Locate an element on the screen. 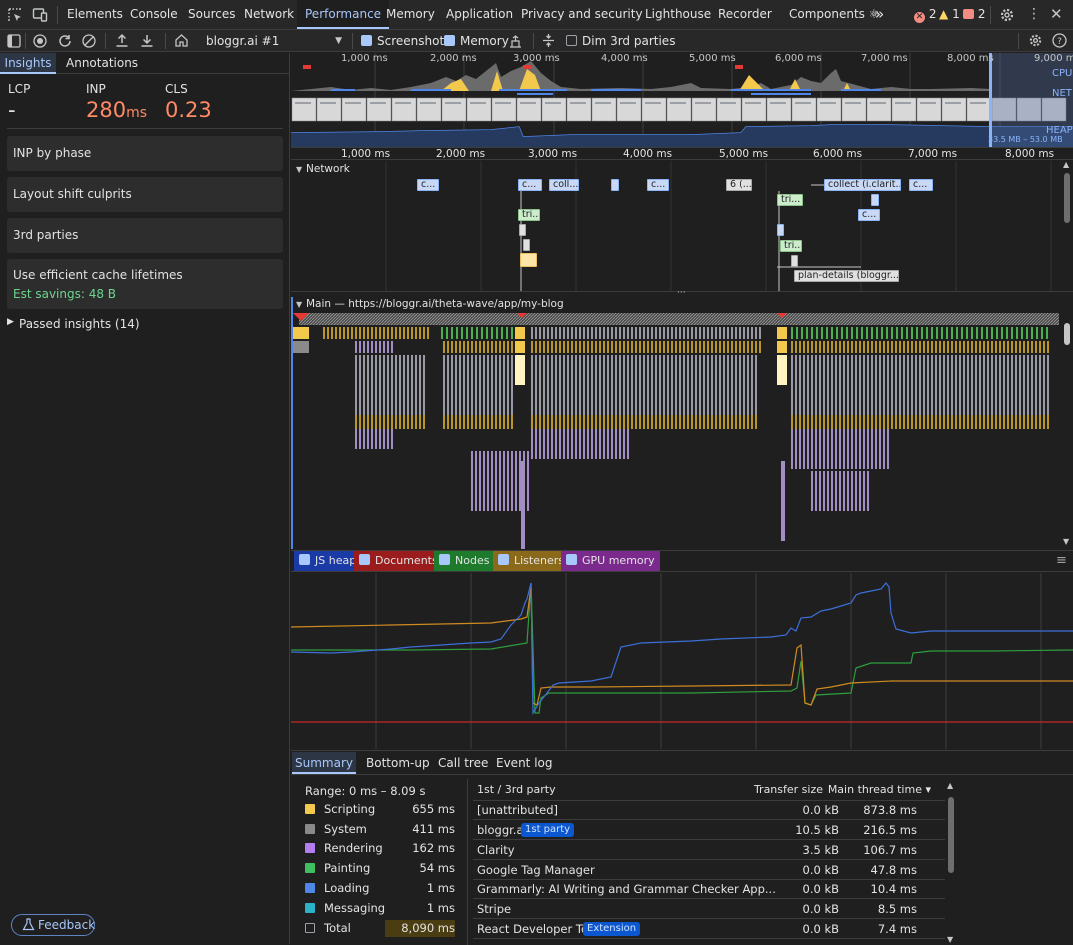 The image size is (1073, 945). capture-settings-gear-icon is located at coordinates (1035, 40).